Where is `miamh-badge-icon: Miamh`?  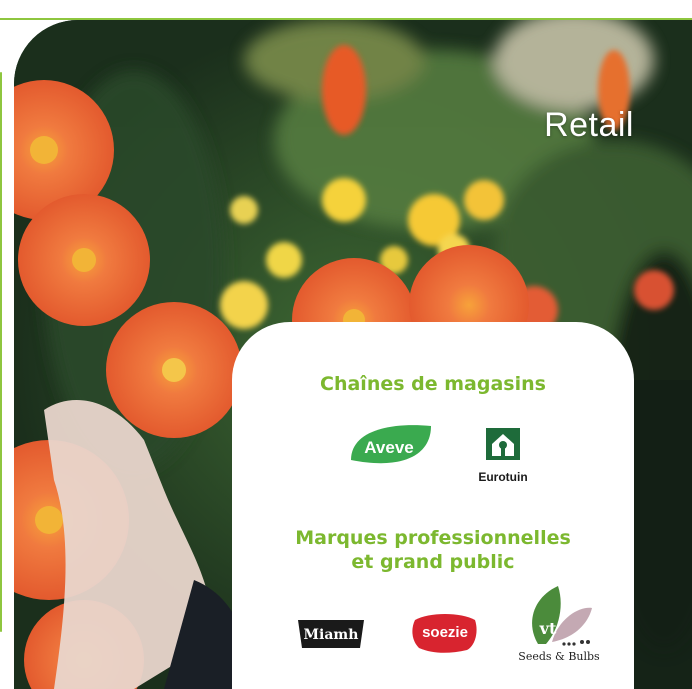 miamh-badge-icon: Miamh is located at coordinates (331, 634).